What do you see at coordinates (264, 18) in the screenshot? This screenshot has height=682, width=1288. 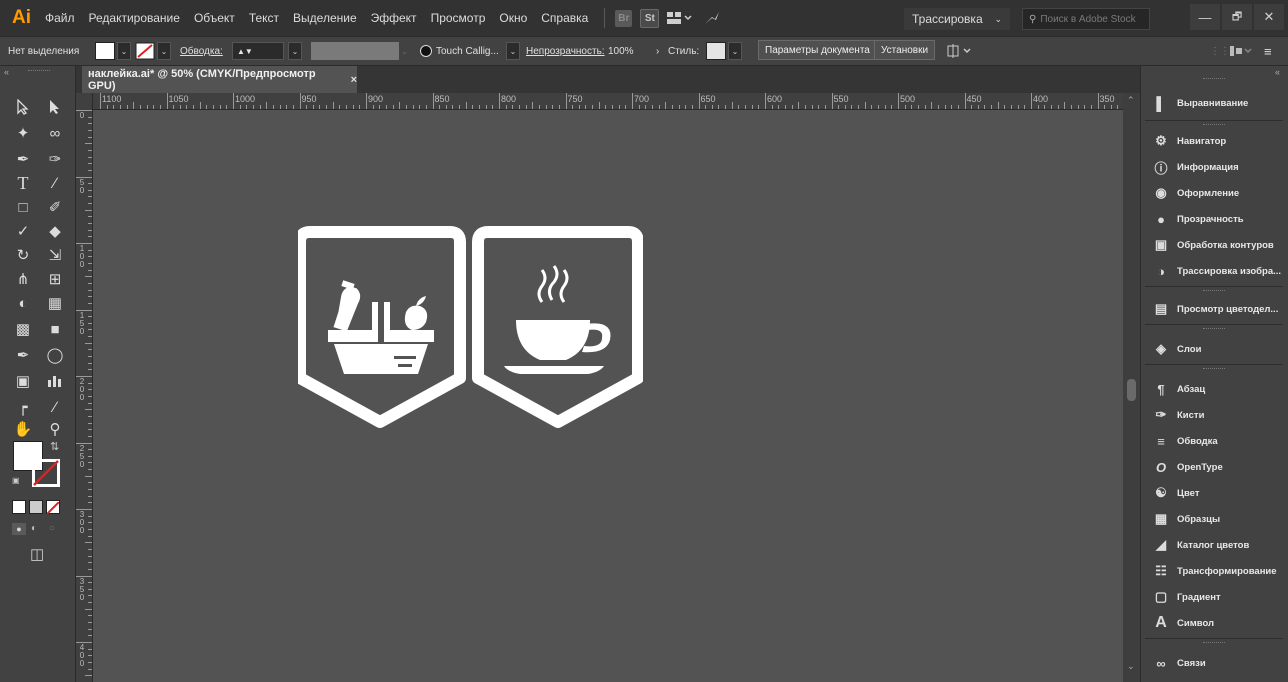 I see `menu-type: Текст` at bounding box center [264, 18].